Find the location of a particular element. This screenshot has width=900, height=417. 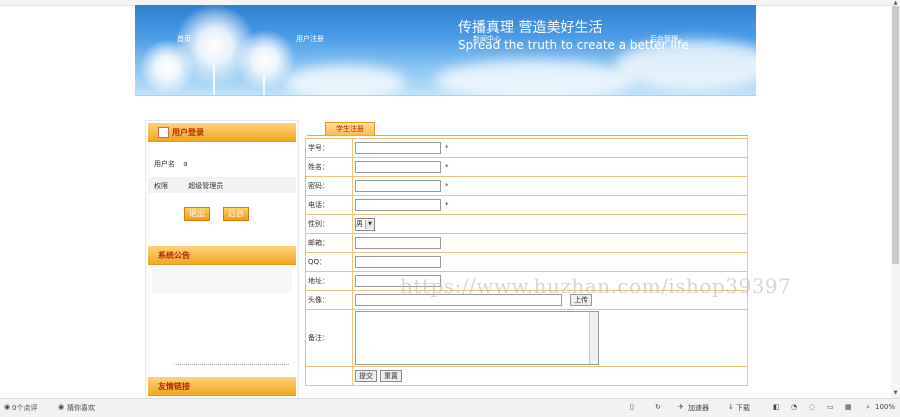

zoom-icon: ⌕ is located at coordinates (868, 407).